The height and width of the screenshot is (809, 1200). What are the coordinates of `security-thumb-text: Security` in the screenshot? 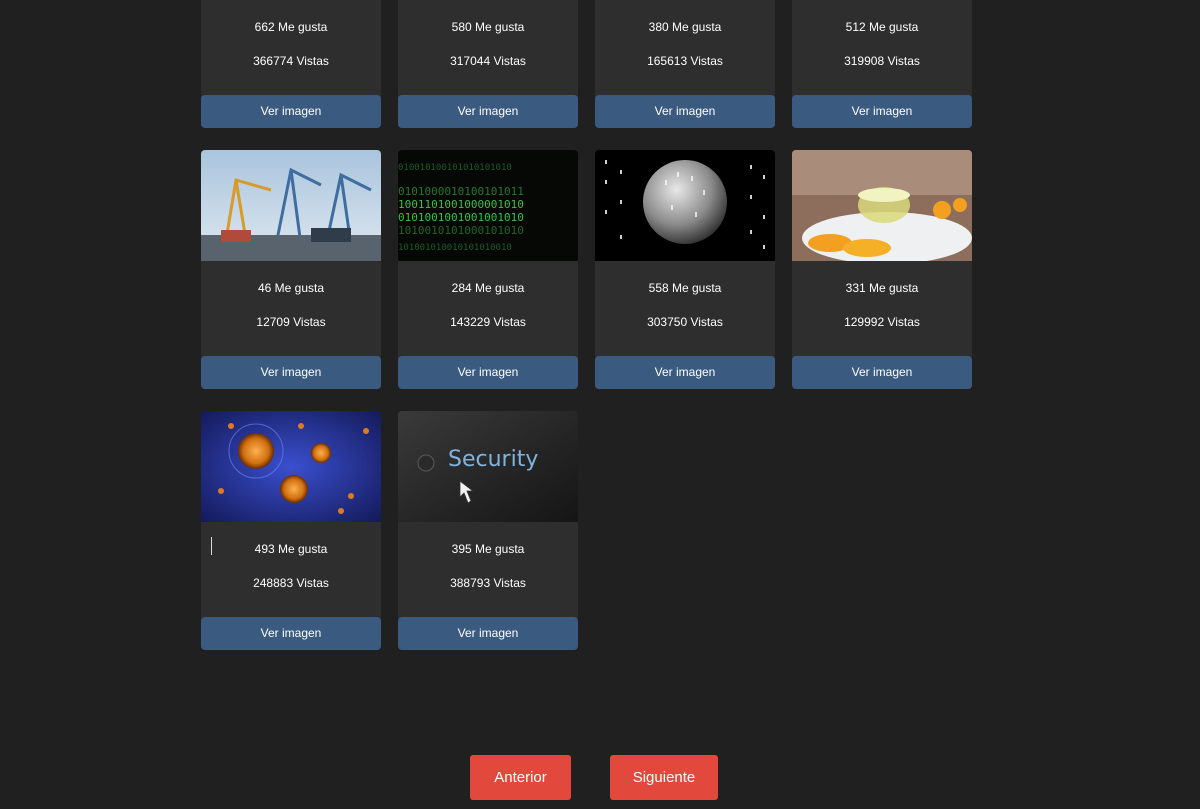 It's located at (493, 459).